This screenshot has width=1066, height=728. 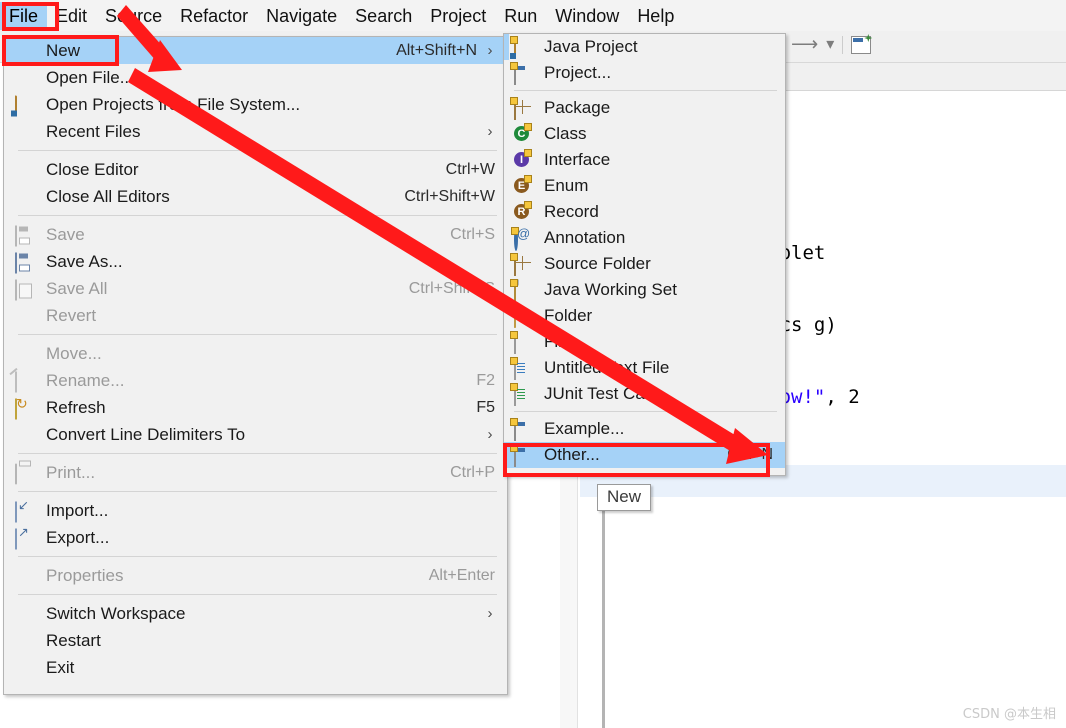 I want to click on source-folder-icon, so click(x=520, y=264).